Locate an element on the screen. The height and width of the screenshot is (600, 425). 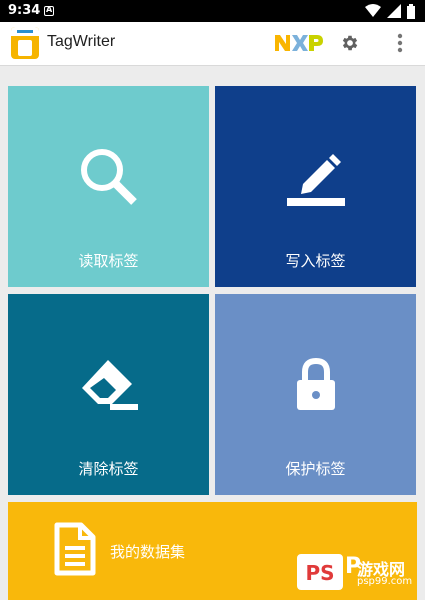
status-icons is located at coordinates (390, 11).